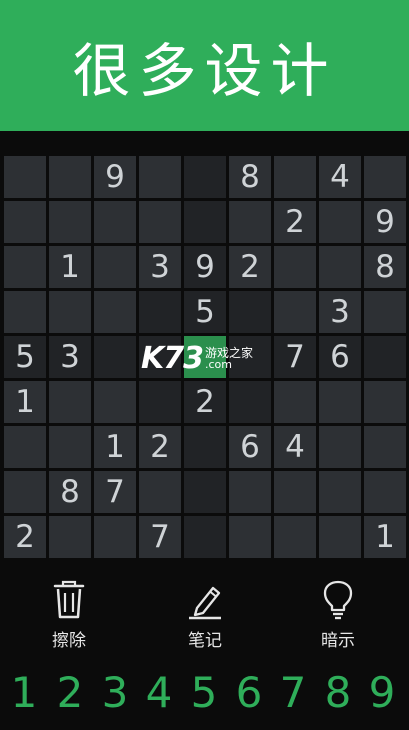 The width and height of the screenshot is (409, 730). Describe the element at coordinates (293, 692) in the screenshot. I see `number-button: 7` at that location.